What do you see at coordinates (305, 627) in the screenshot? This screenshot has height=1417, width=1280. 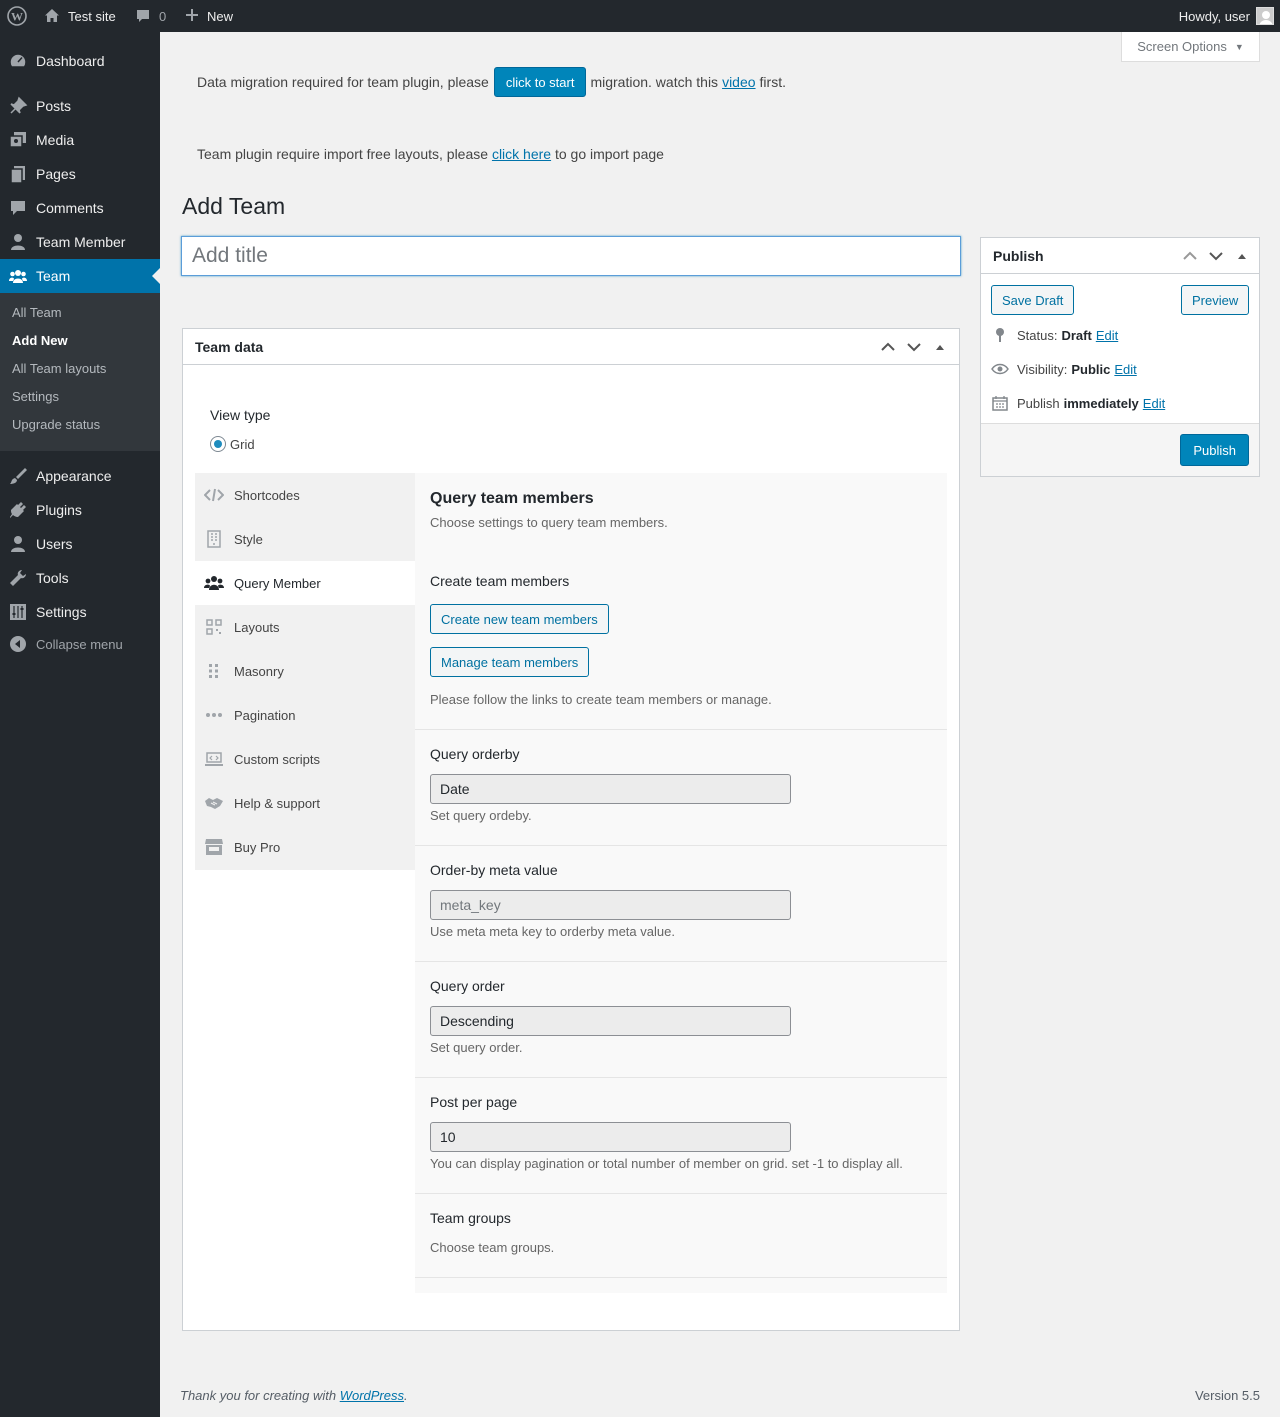 I see `tab-layouts: Layouts` at bounding box center [305, 627].